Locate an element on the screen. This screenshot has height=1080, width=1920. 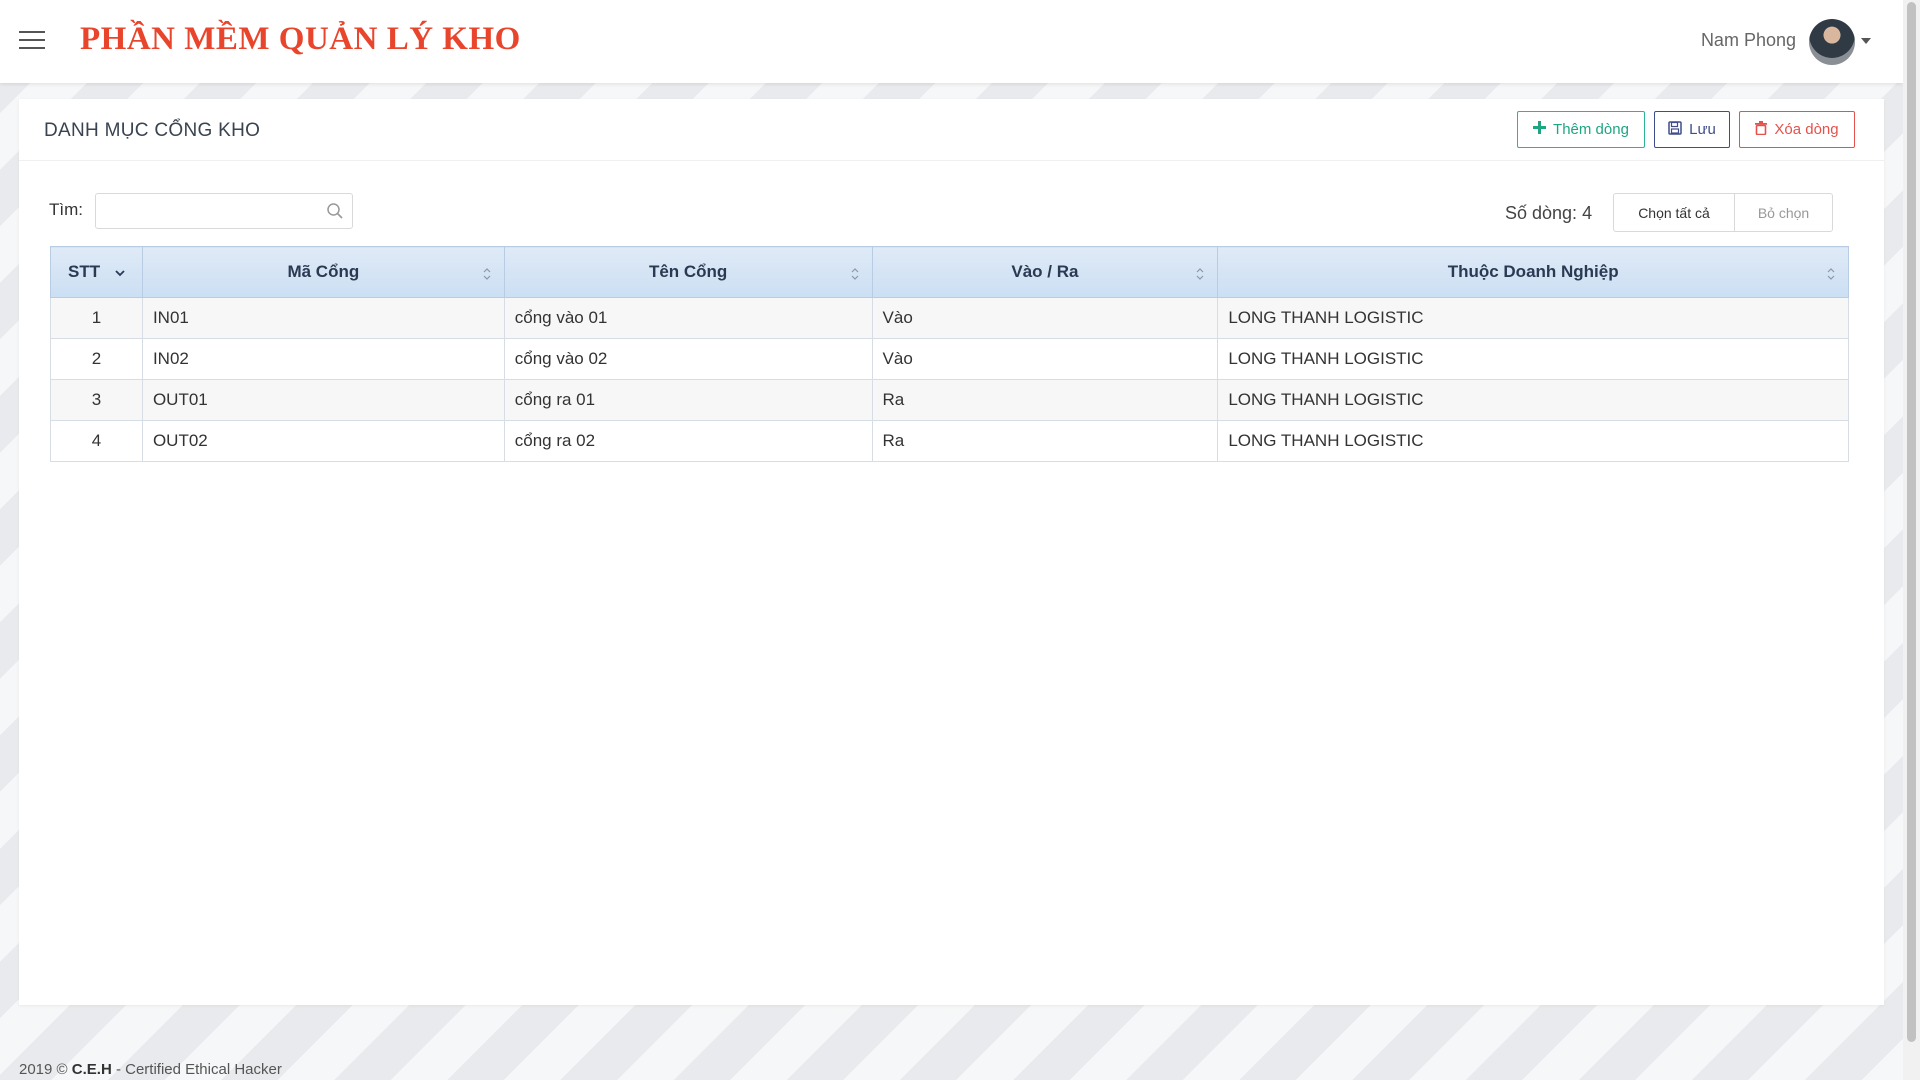
hamburger-icon is located at coordinates (32, 41).